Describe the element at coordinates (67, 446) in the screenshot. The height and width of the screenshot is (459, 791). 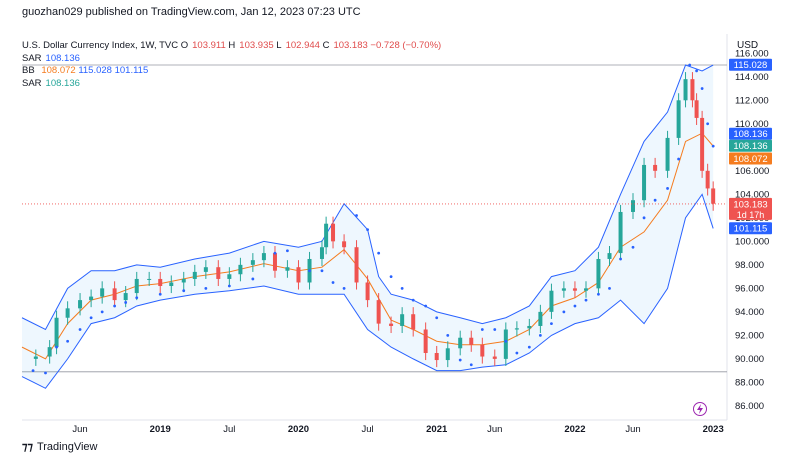
I see `brand-name: TradingView` at that location.